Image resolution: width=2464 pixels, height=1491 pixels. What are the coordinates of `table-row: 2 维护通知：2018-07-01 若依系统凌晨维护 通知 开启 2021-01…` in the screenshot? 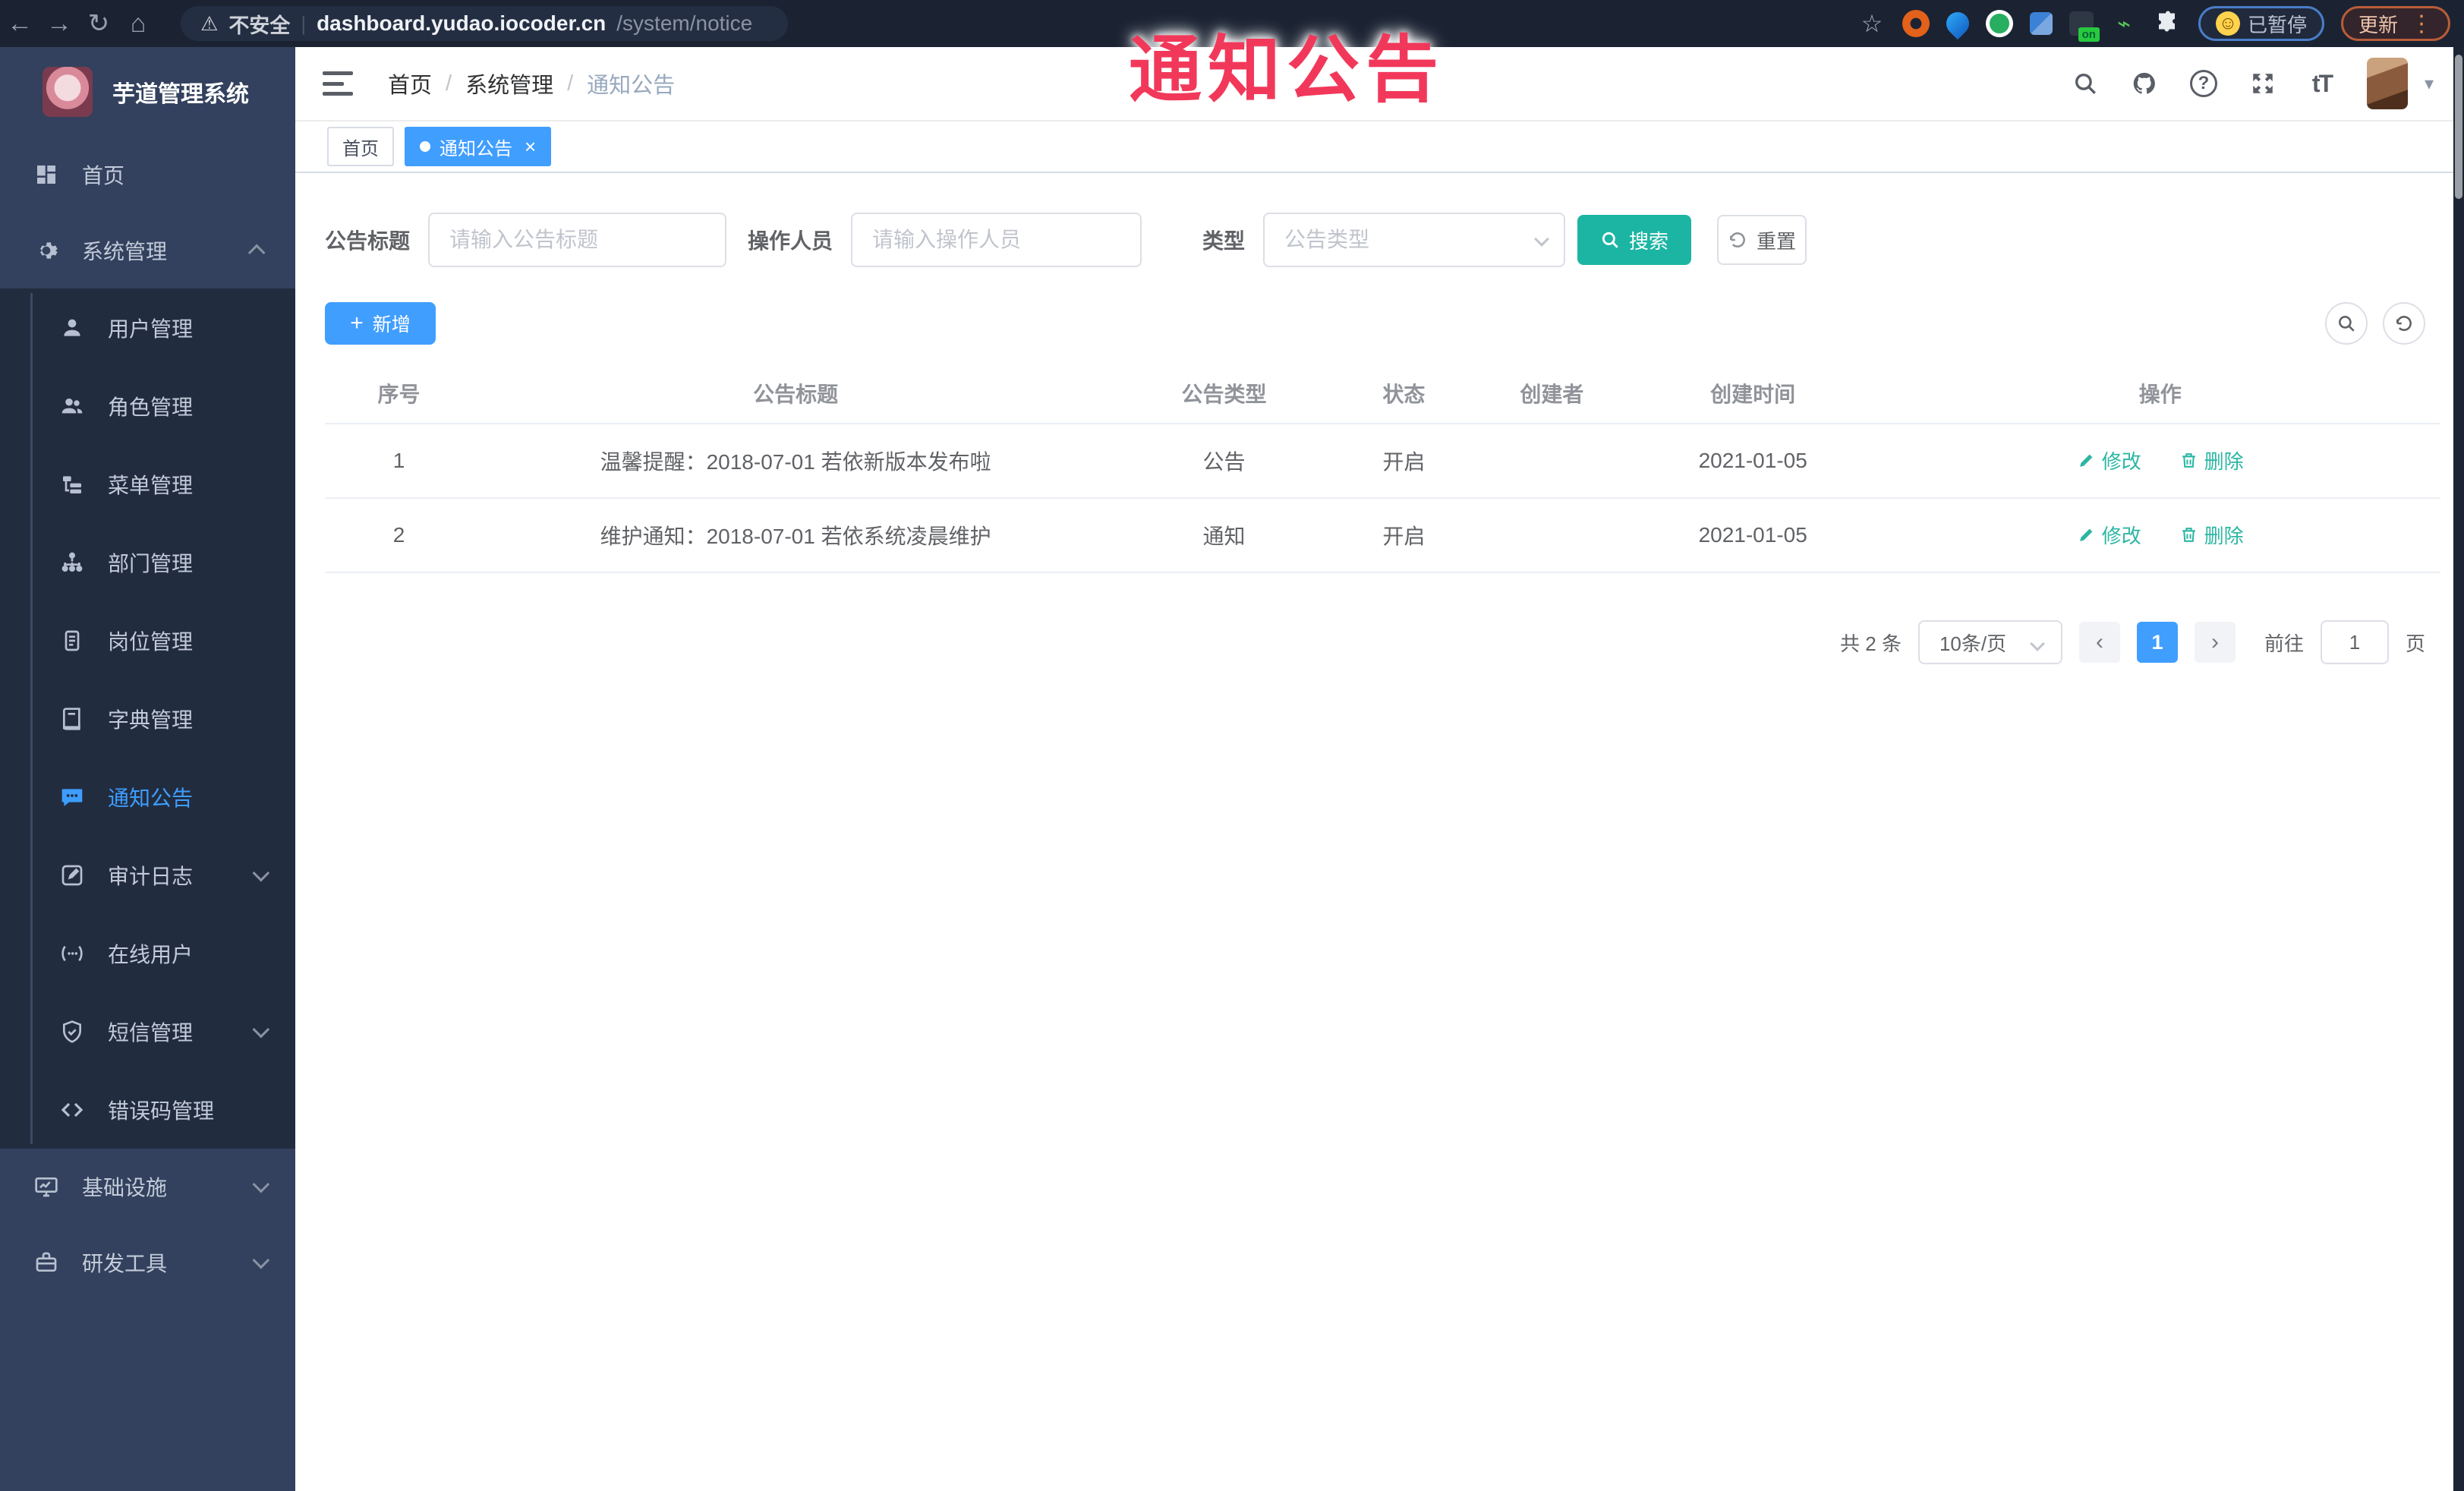 It's located at (1382, 535).